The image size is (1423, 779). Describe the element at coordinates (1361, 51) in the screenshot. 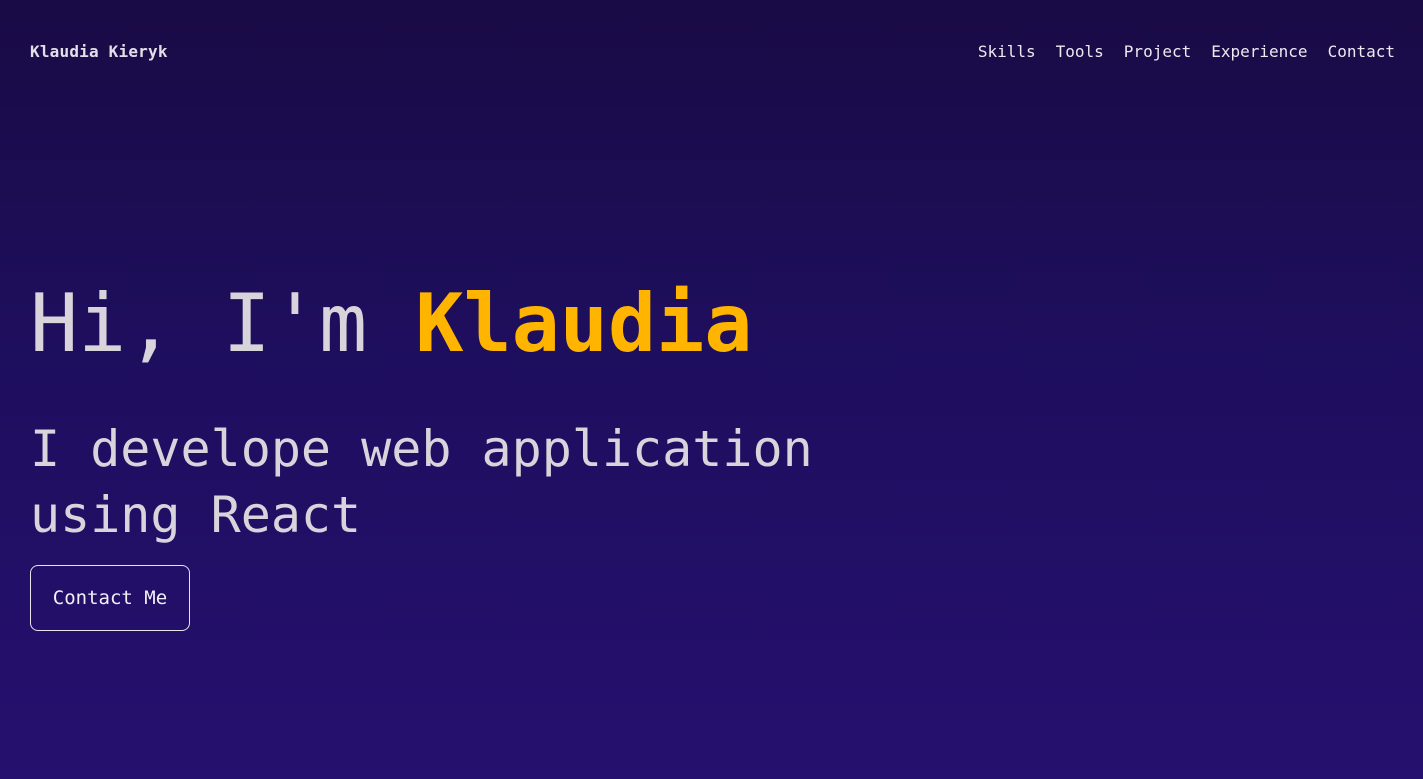

I see `nav-link-contact: Contact` at that location.